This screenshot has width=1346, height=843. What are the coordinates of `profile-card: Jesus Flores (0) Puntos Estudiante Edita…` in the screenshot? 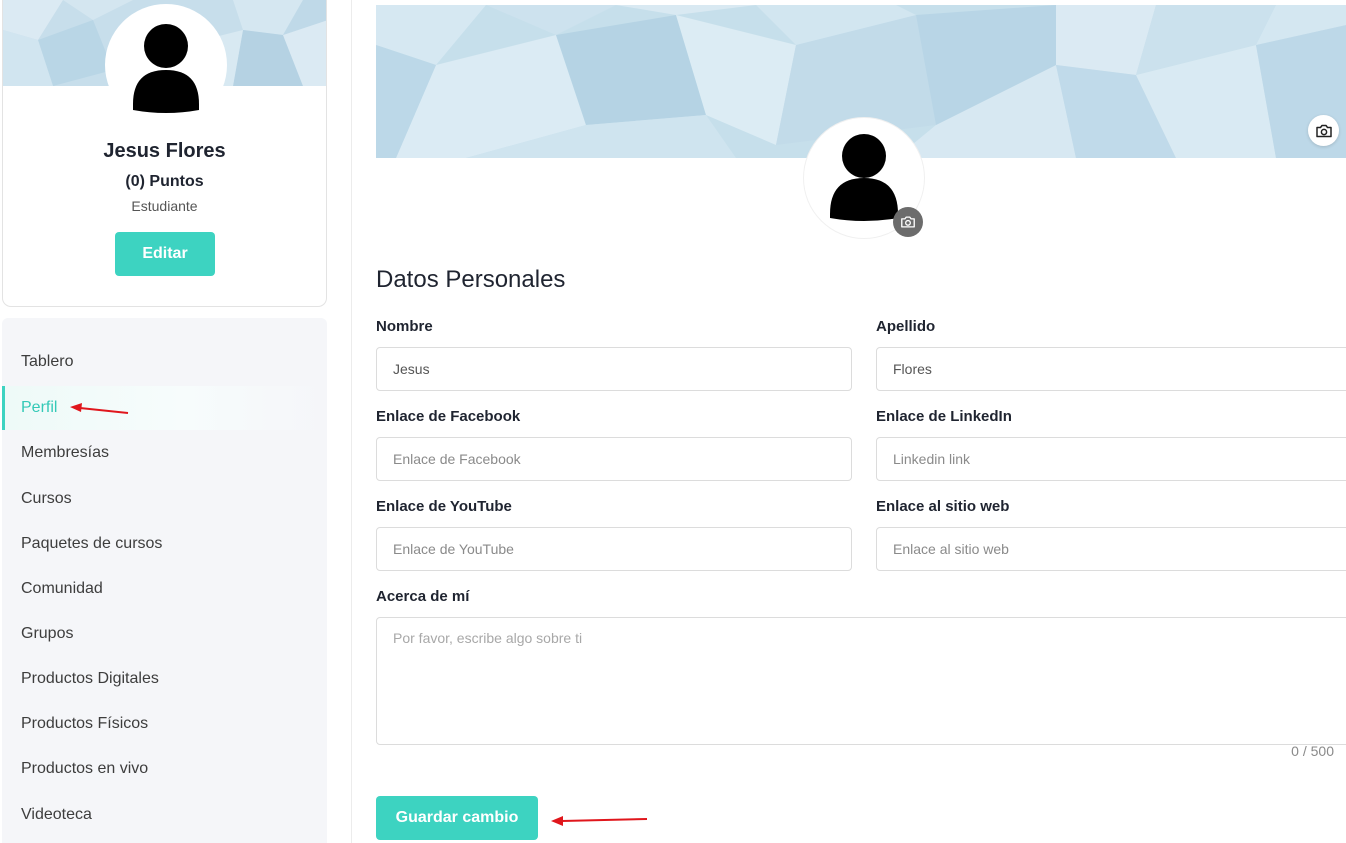 It's located at (164, 153).